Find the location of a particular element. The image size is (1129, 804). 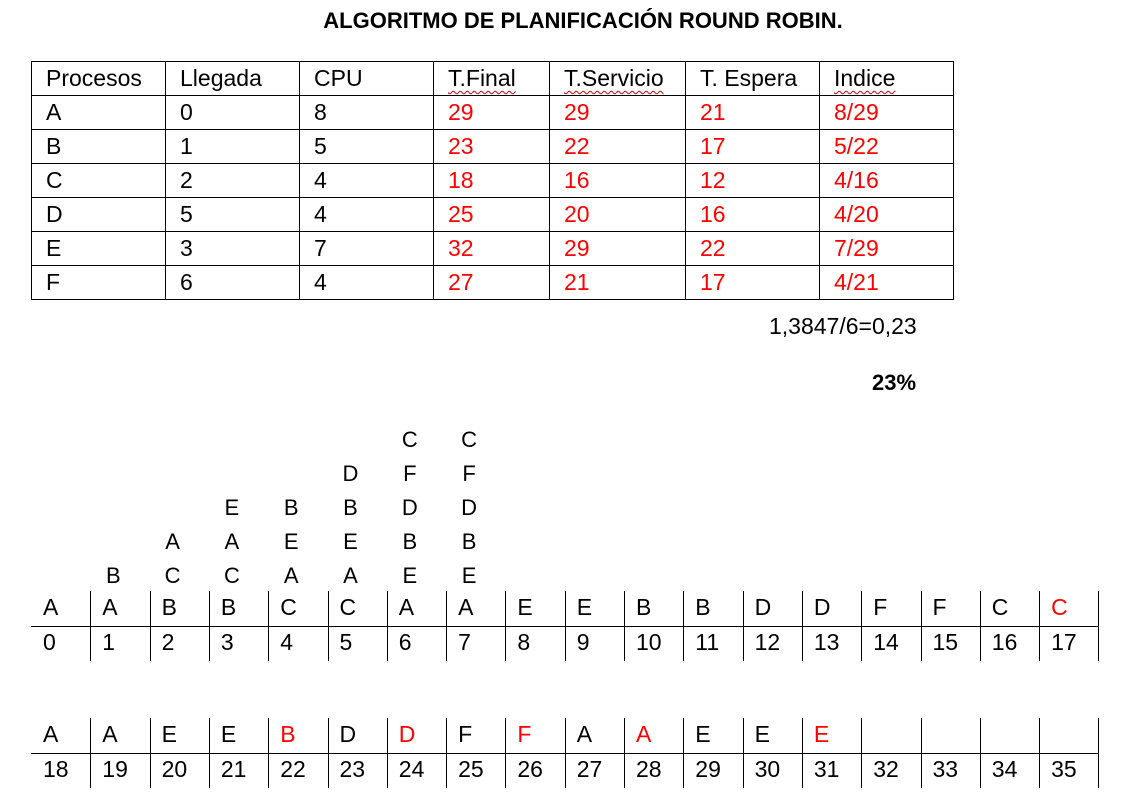

cell-tservicio: 21 is located at coordinates (617, 282).